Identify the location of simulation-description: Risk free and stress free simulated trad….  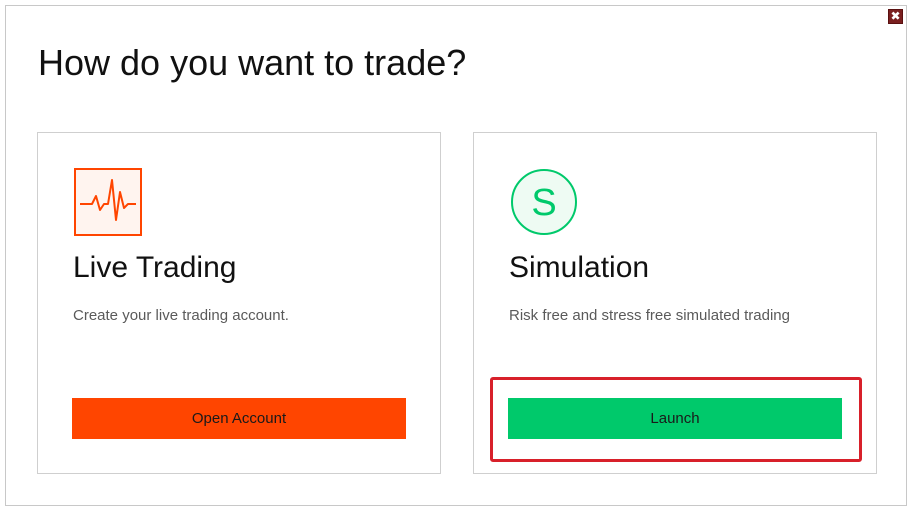
(649, 315).